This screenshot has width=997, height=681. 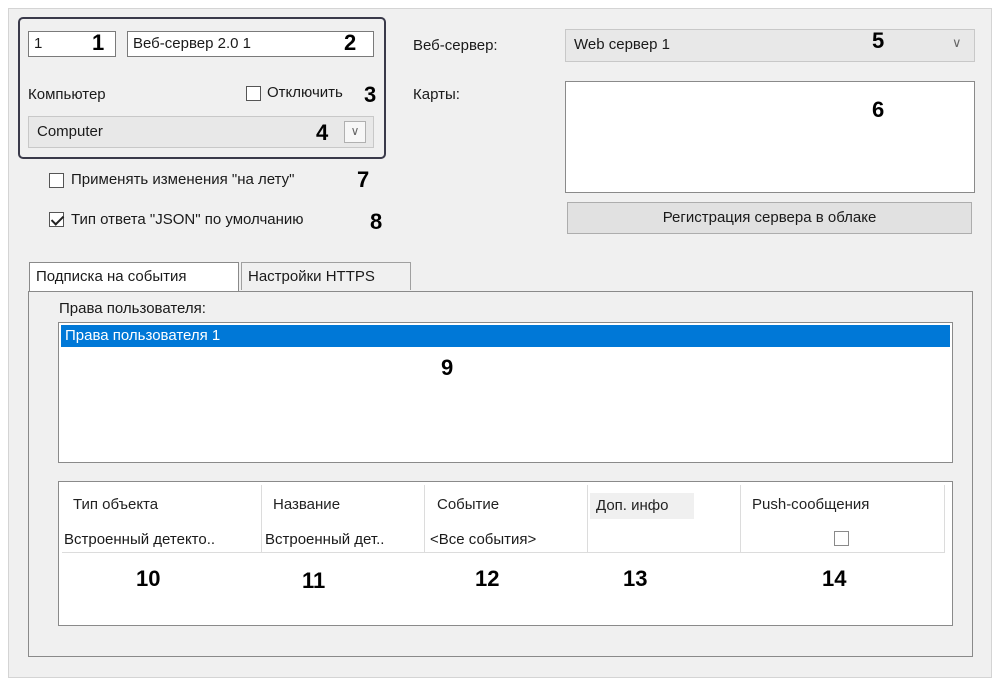 What do you see at coordinates (878, 40) in the screenshot?
I see `callout-5: 5` at bounding box center [878, 40].